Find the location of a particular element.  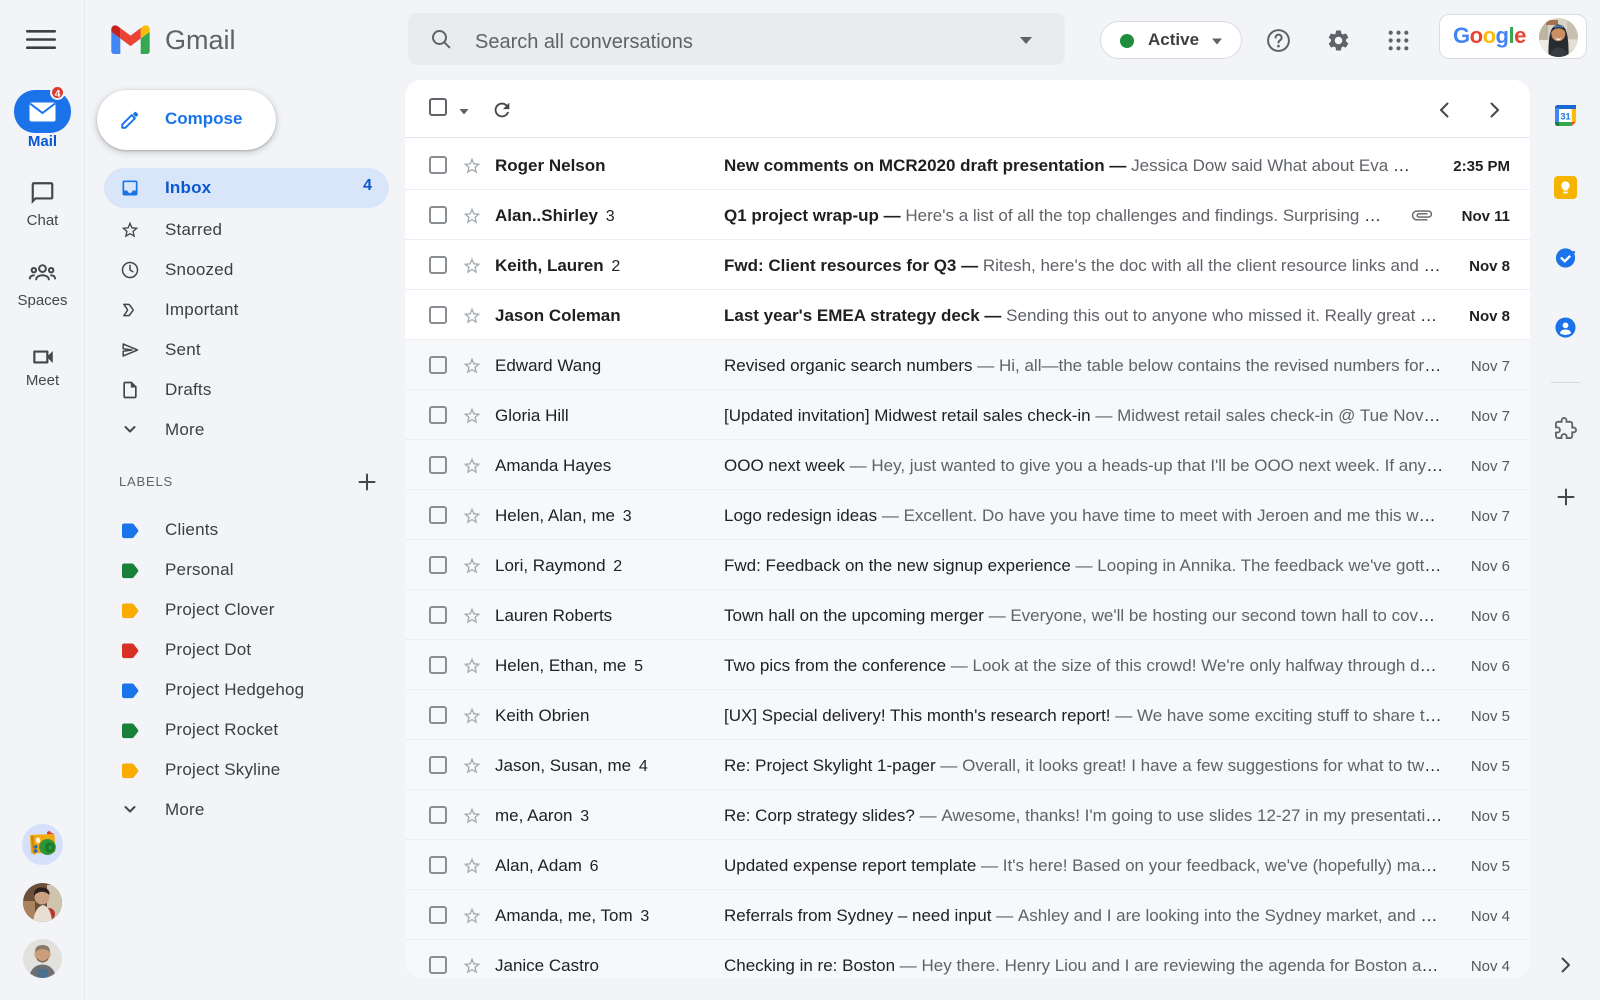

svg-text: 31 is located at coordinates (1565, 117).